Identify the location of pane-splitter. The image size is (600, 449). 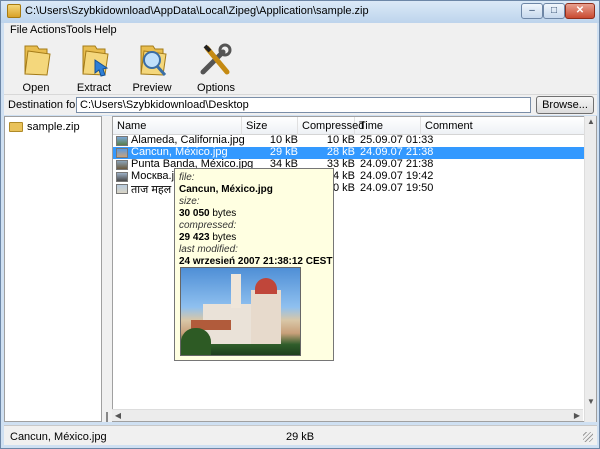
(107, 269).